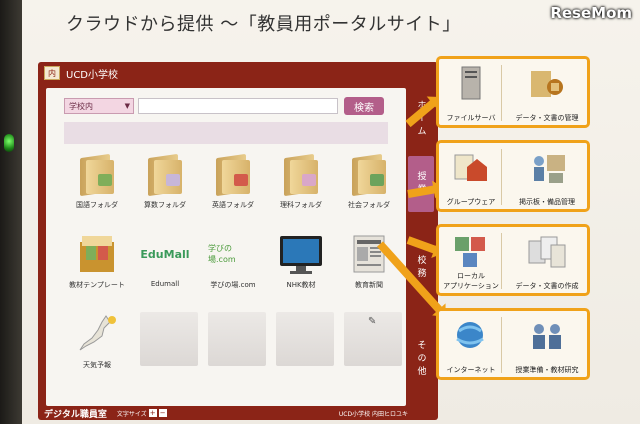 The height and width of the screenshot is (424, 640). Describe the element at coordinates (263, 24) in the screenshot. I see `slide-title: クラウドから提供 ～「教員用ポータルサイト」` at that location.